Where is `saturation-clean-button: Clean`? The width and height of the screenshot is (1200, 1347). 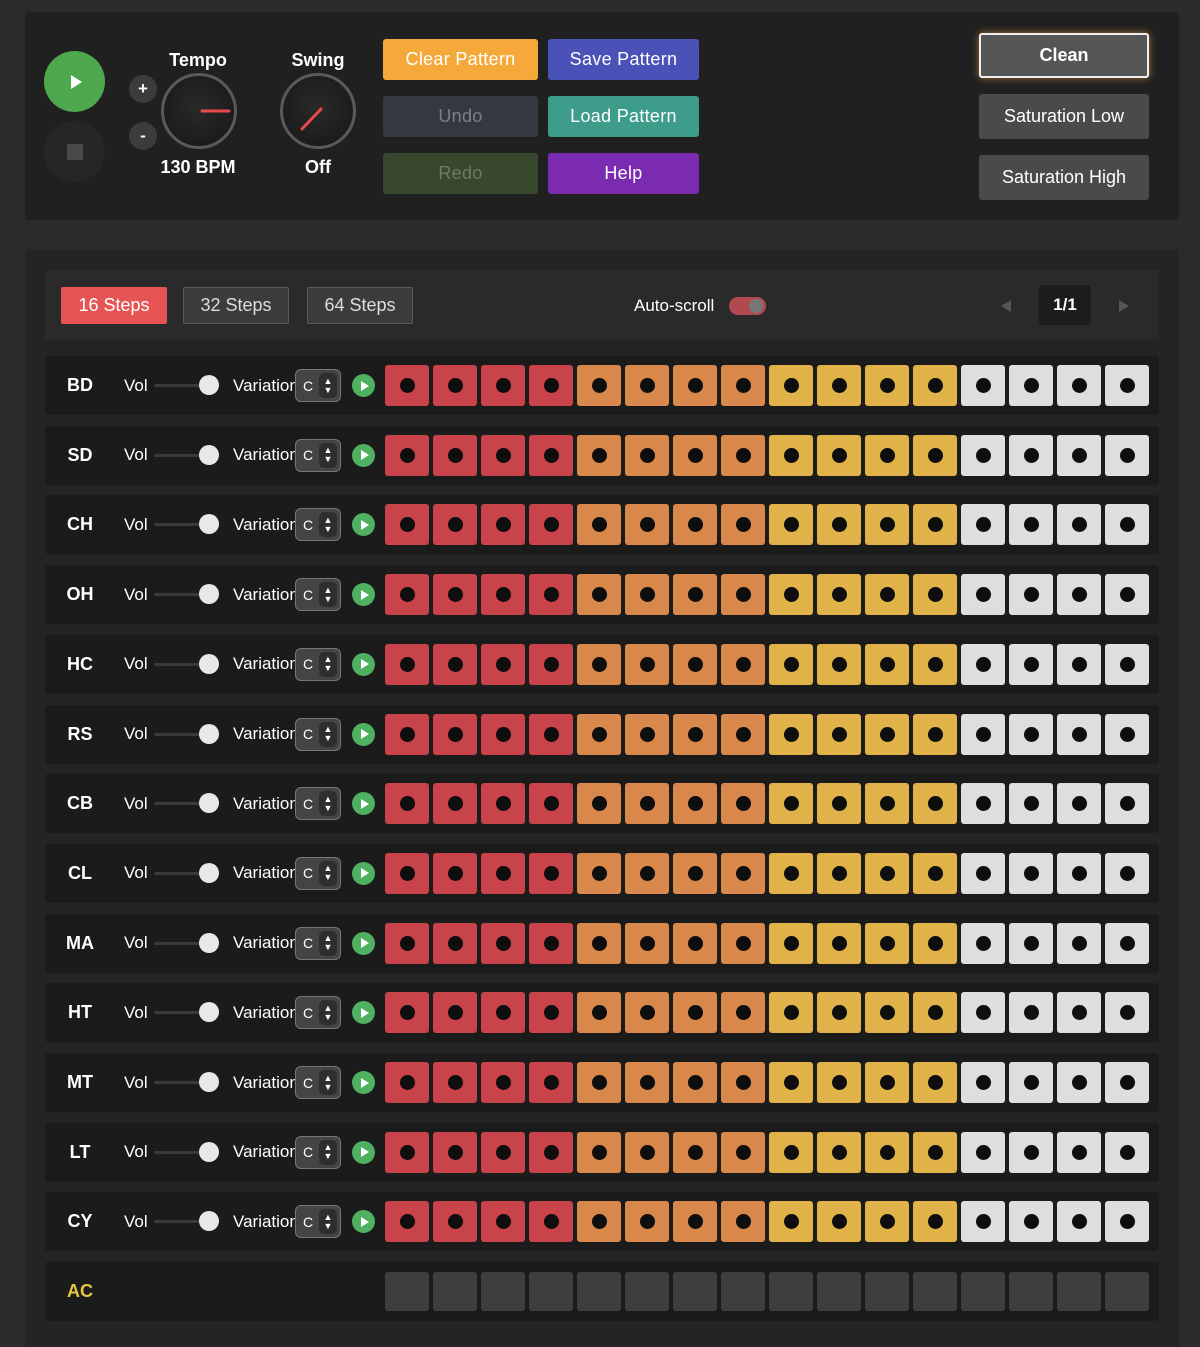 saturation-clean-button: Clean is located at coordinates (1064, 55).